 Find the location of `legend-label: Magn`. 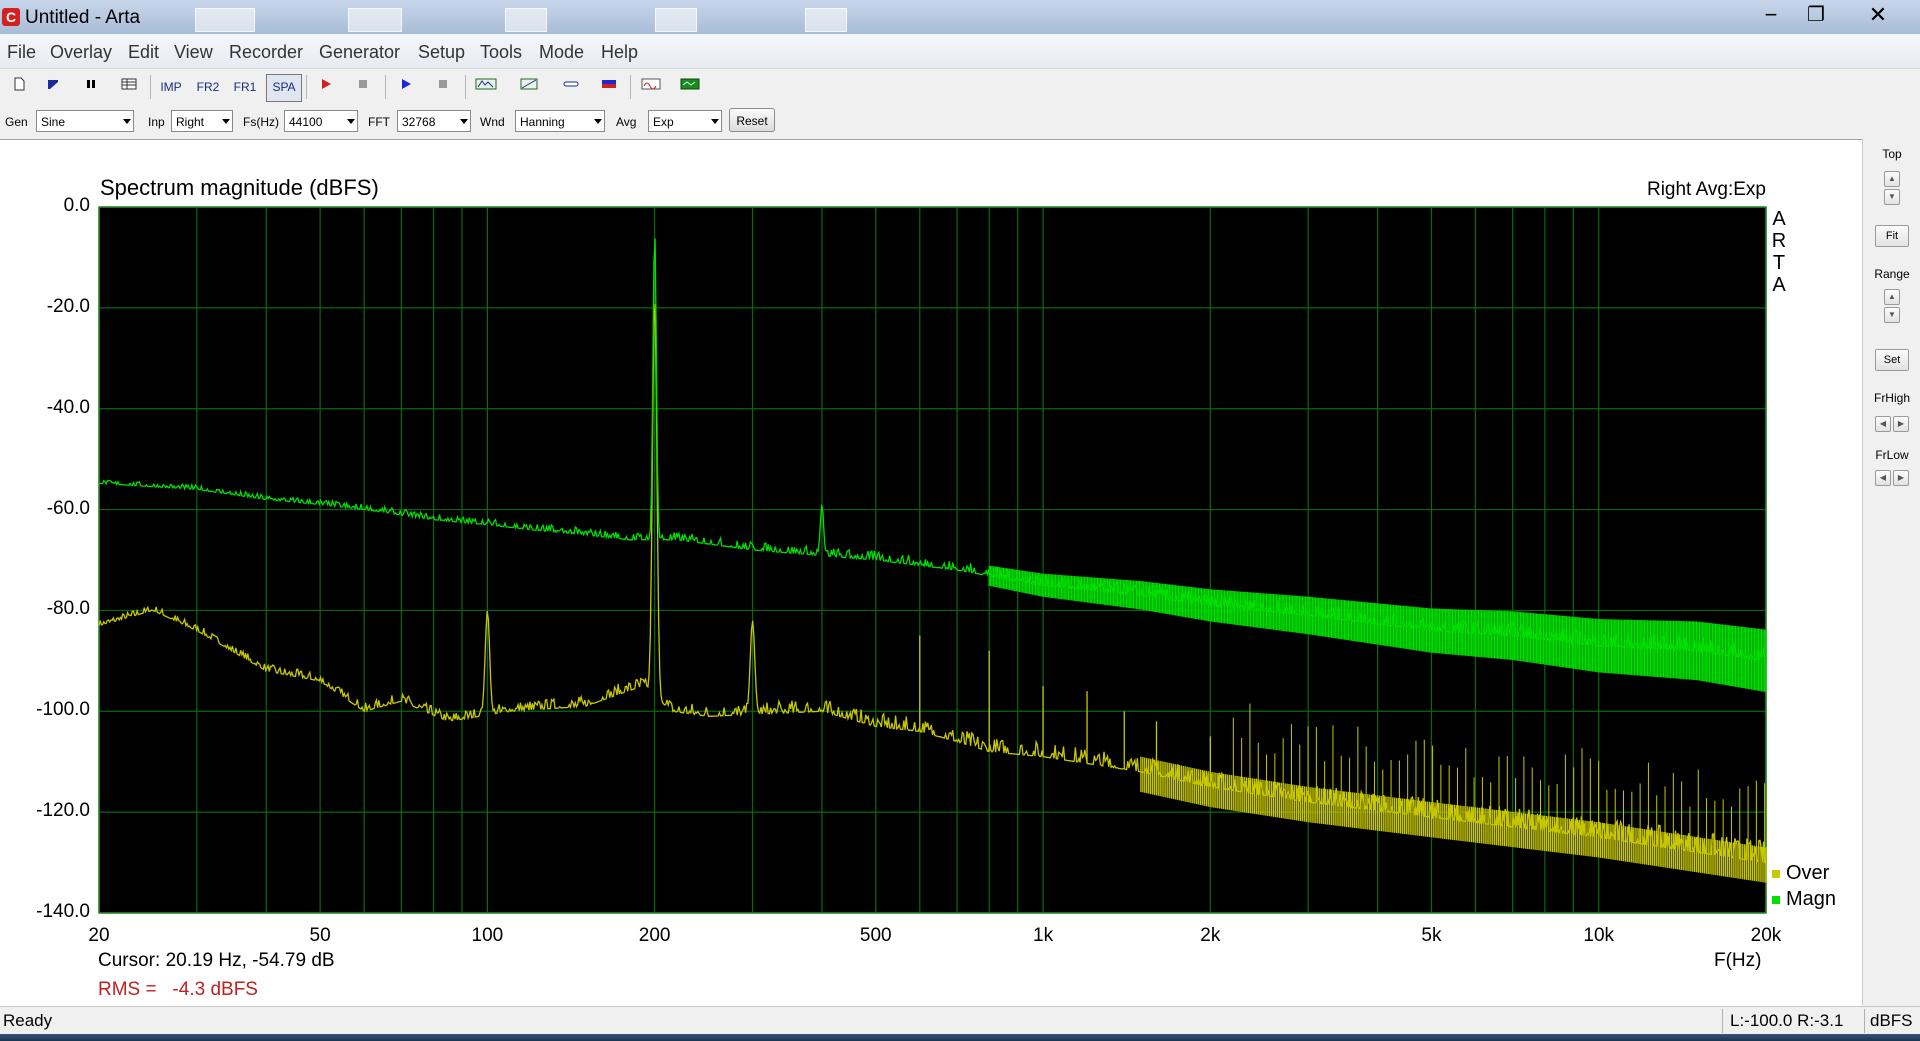

legend-label: Magn is located at coordinates (1811, 899).